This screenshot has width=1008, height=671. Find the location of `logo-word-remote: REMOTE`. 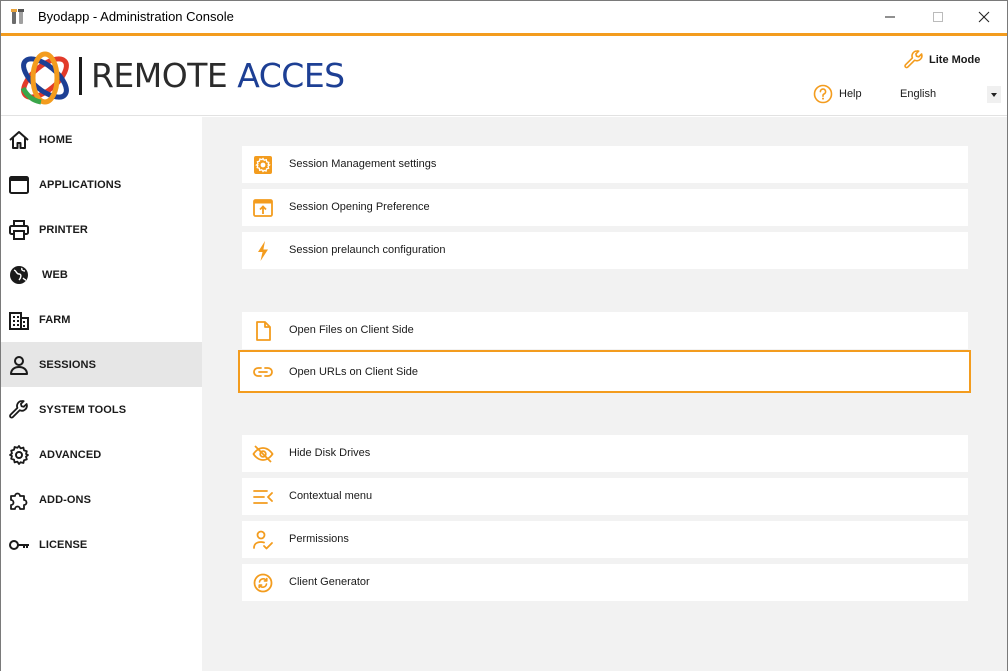

logo-word-remote: REMOTE is located at coordinates (159, 75).